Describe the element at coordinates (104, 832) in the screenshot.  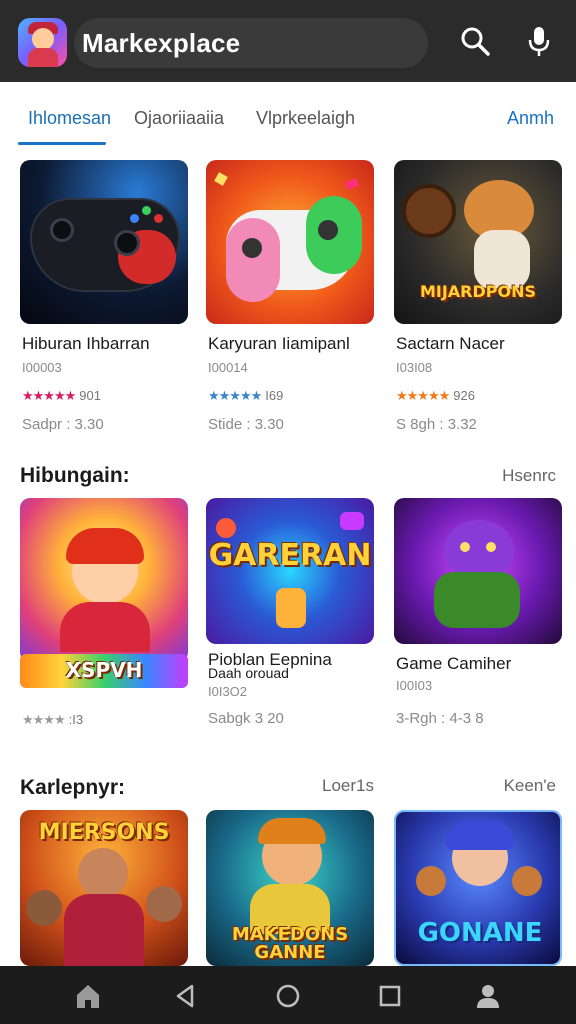
I see `thumbnail-art-text: MIERSONS` at that location.